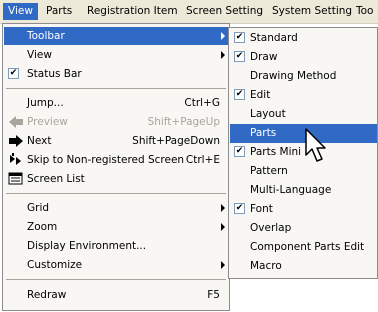 The width and height of the screenshot is (378, 312). Describe the element at coordinates (116, 55) in the screenshot. I see `menu-item-view: View` at that location.